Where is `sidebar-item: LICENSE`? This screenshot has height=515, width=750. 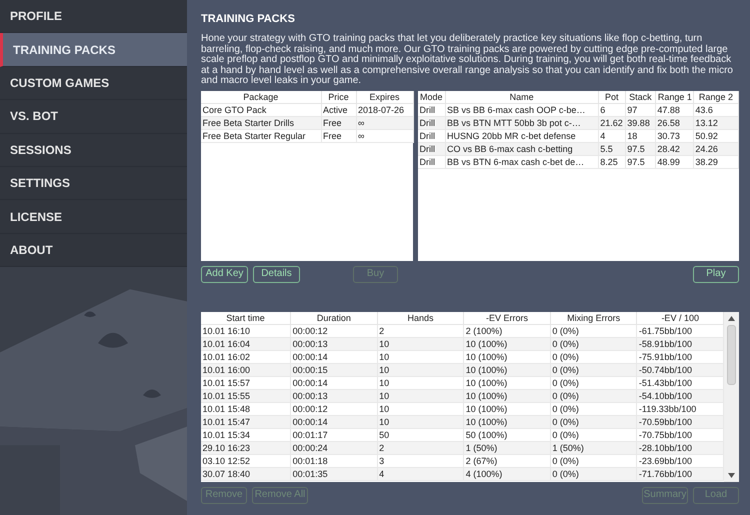
sidebar-item: LICENSE is located at coordinates (93, 217).